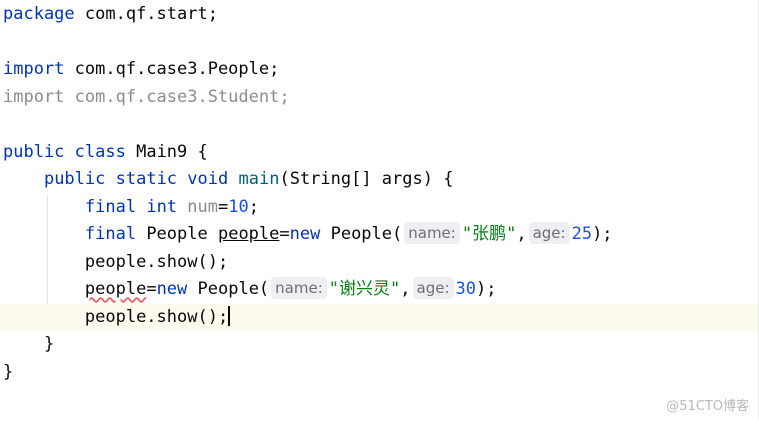 The height and width of the screenshot is (440, 759). What do you see at coordinates (166, 152) in the screenshot?
I see `class-name: Main9 {` at bounding box center [166, 152].